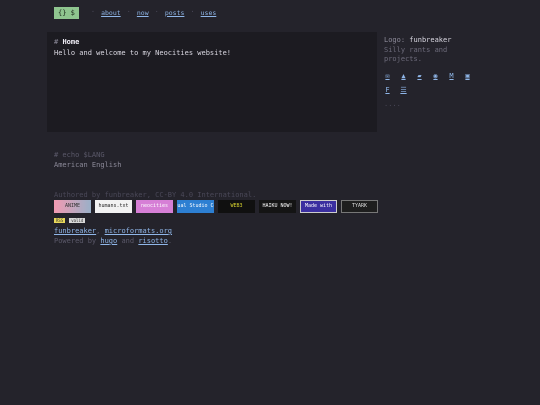  Describe the element at coordinates (175, 13) in the screenshot. I see `nav-posts-link: posts` at that location.